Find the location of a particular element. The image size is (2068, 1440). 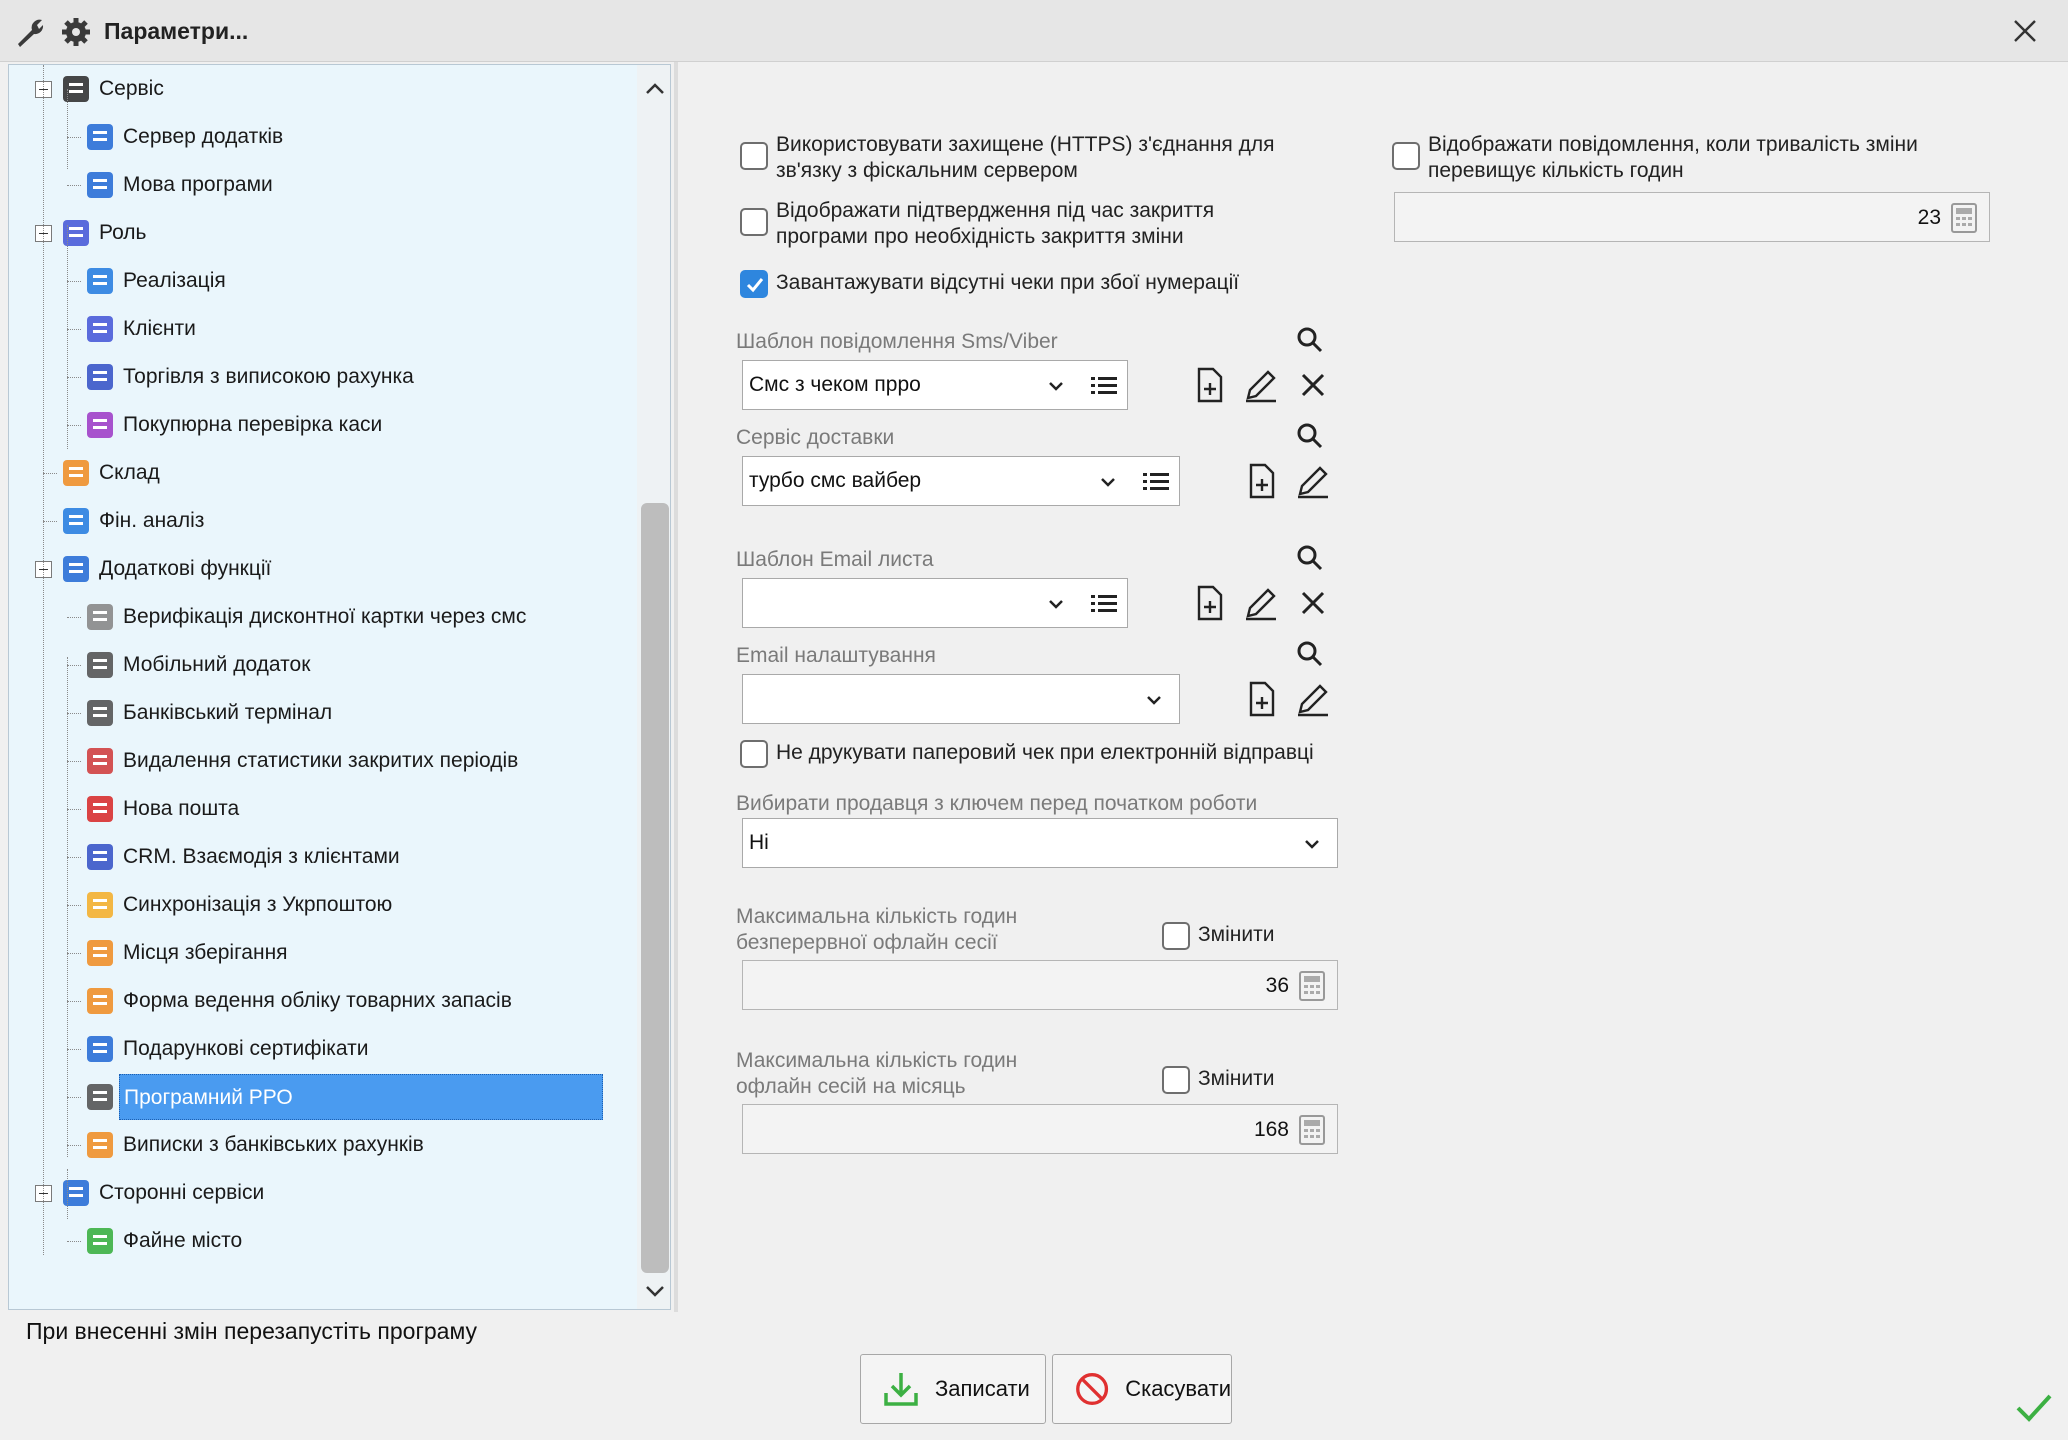

delivery-combo: турбо смс вайбер is located at coordinates (961, 481).